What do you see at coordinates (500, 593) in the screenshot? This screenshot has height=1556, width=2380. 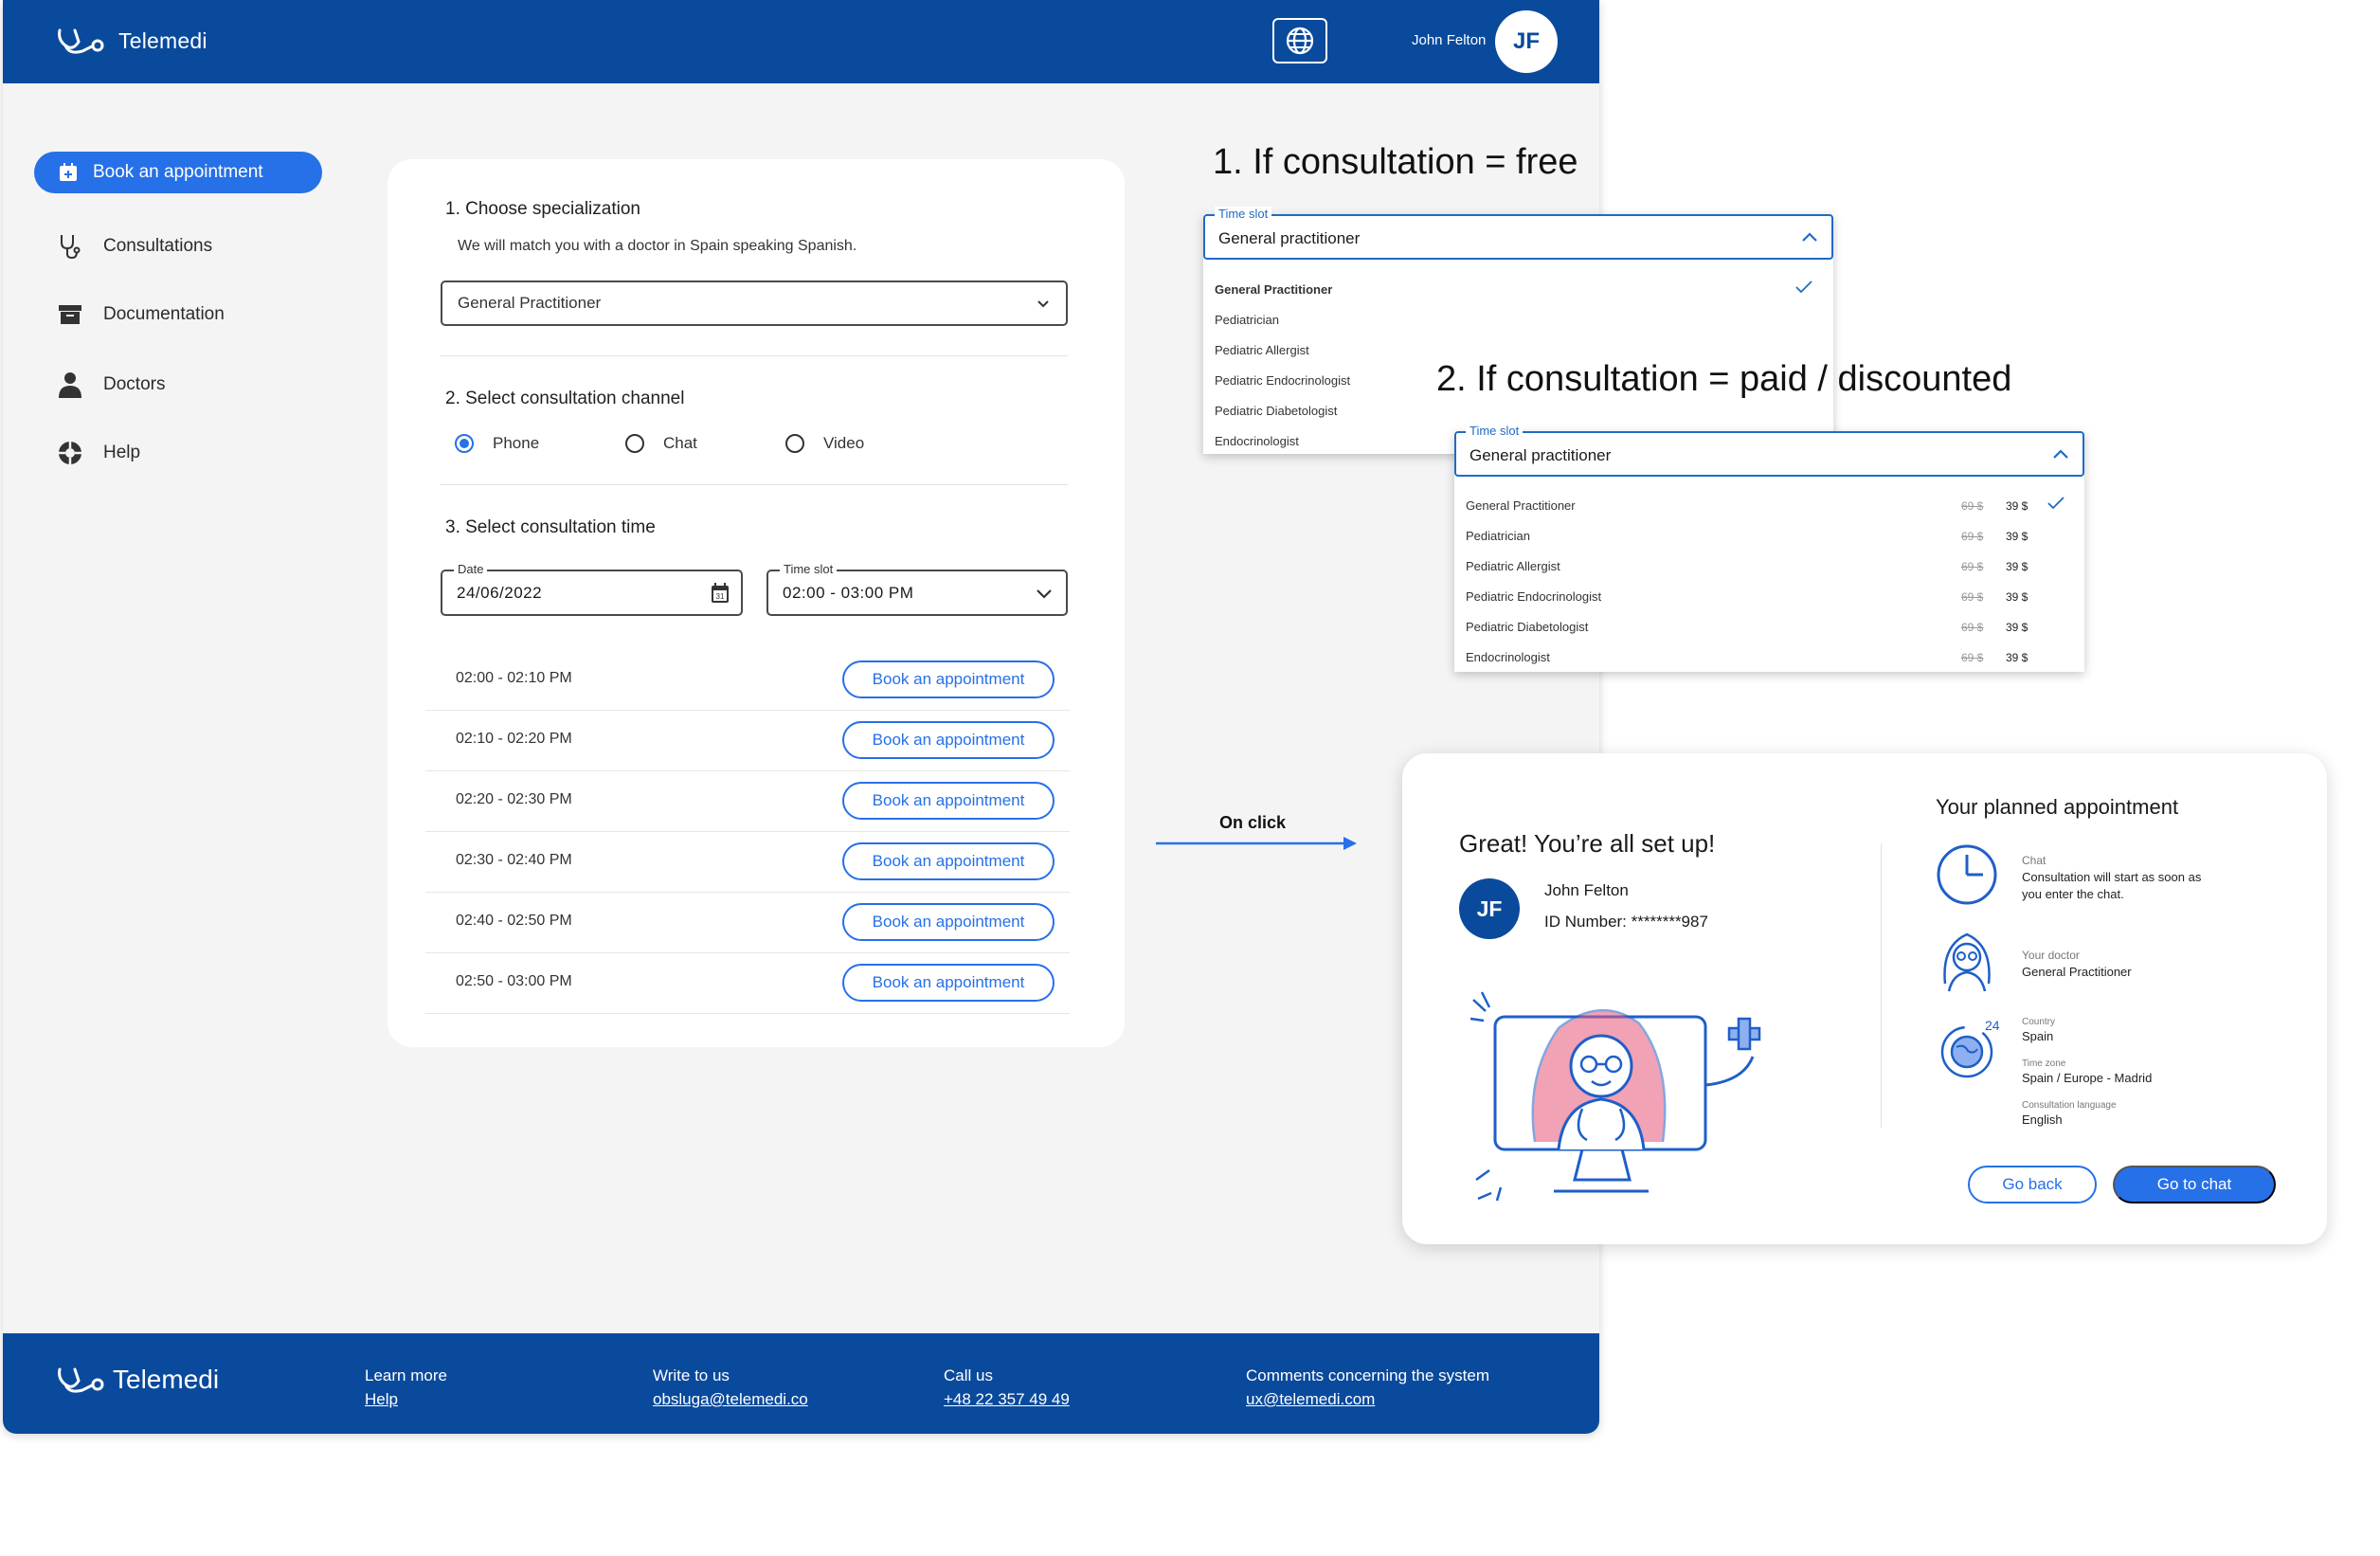 I see `date-value: 24/06/2022` at bounding box center [500, 593].